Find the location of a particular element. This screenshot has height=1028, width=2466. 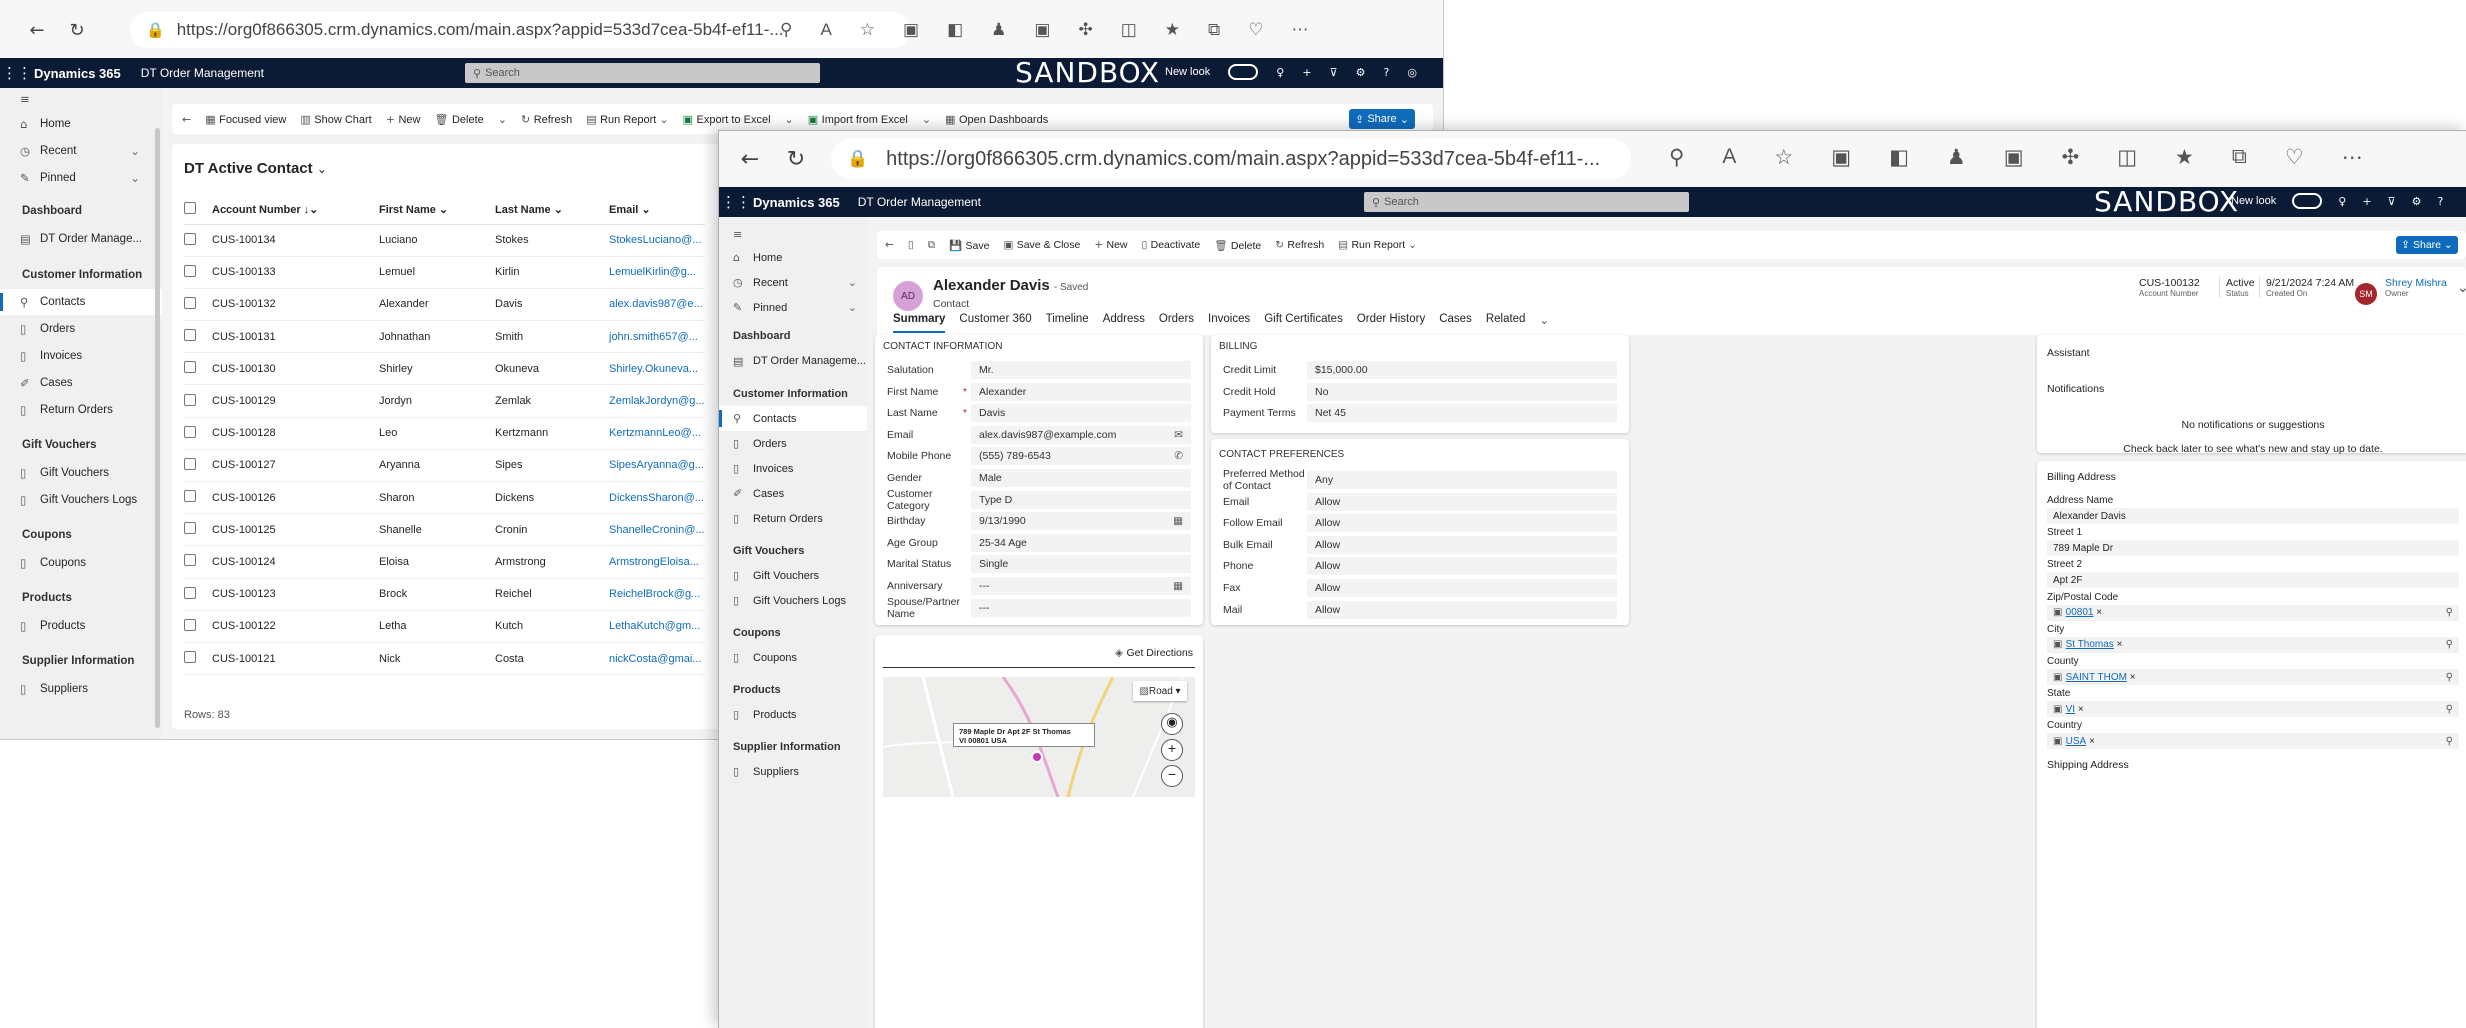

cell-account-number: CUS-100132 is located at coordinates (295, 304).